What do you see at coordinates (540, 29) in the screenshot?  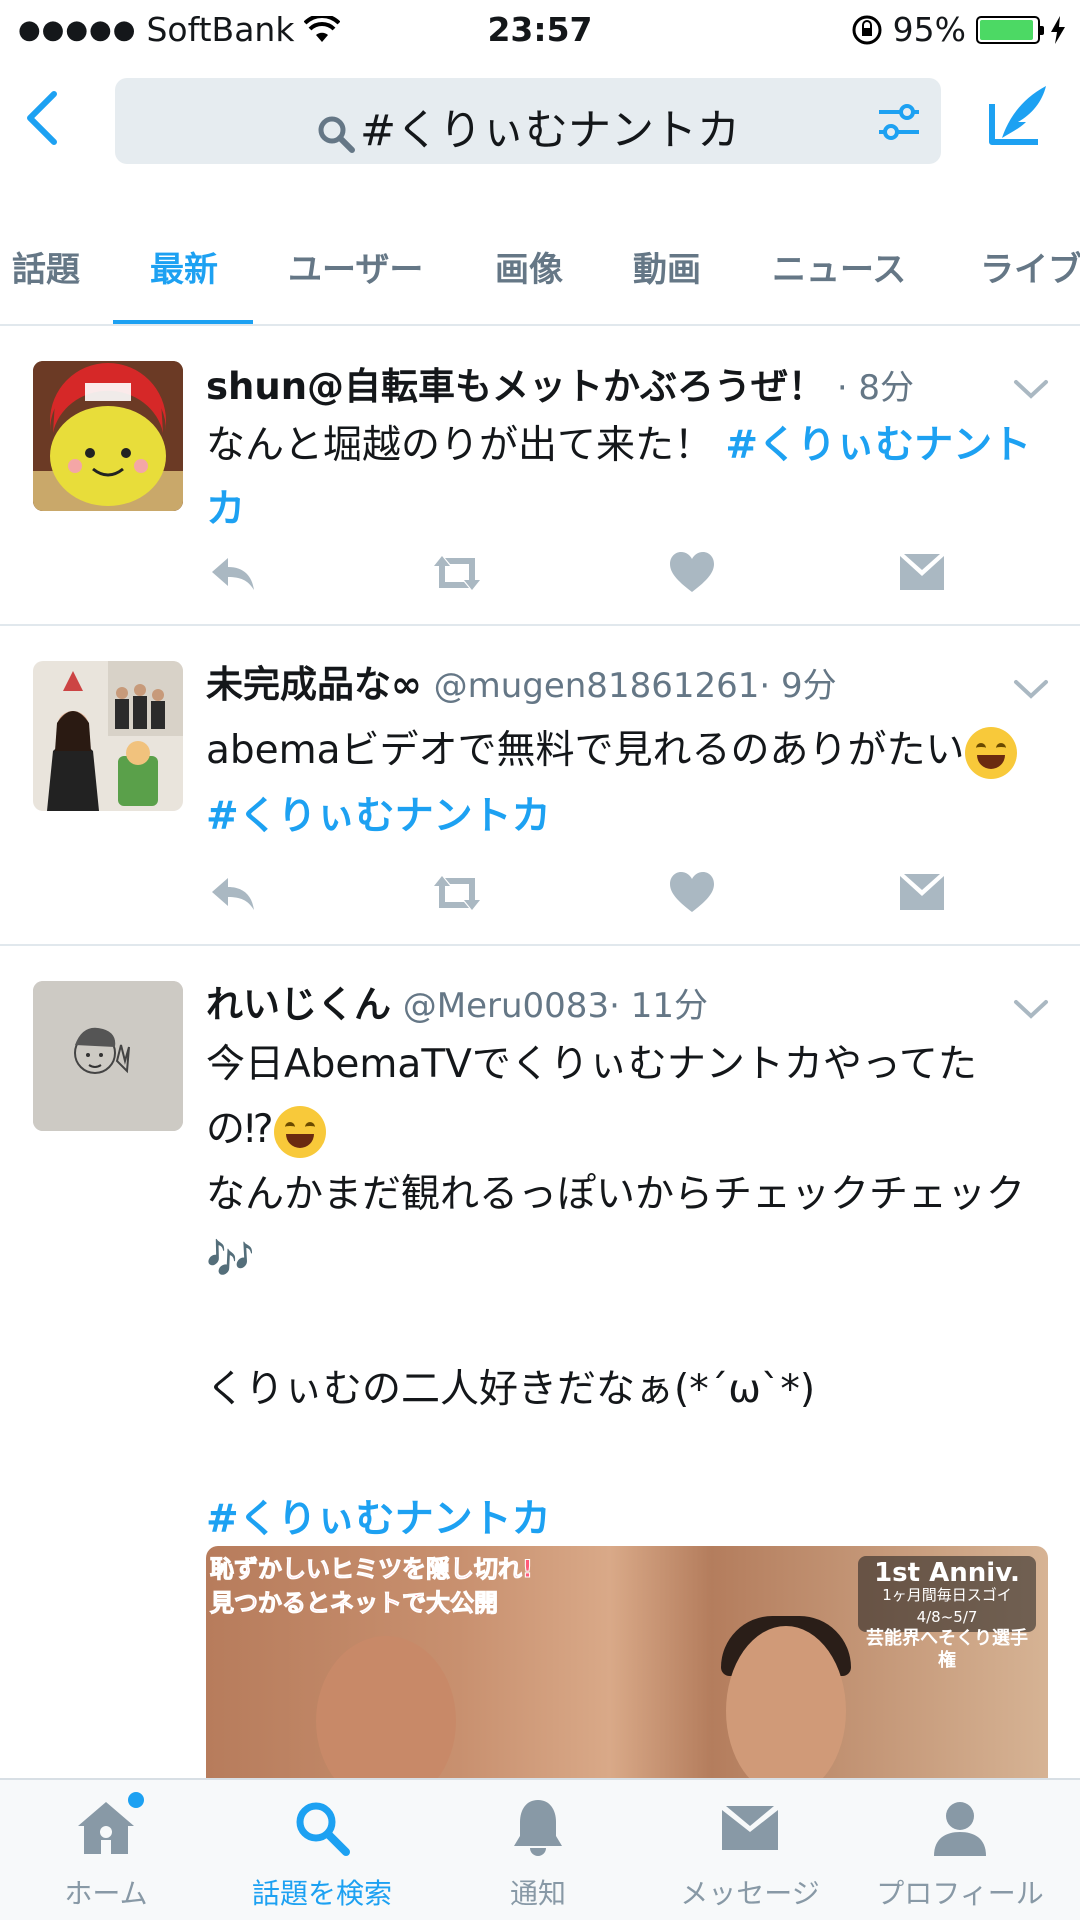 I see `status-bar: ●●●●● SoftBank 23:57 95%` at bounding box center [540, 29].